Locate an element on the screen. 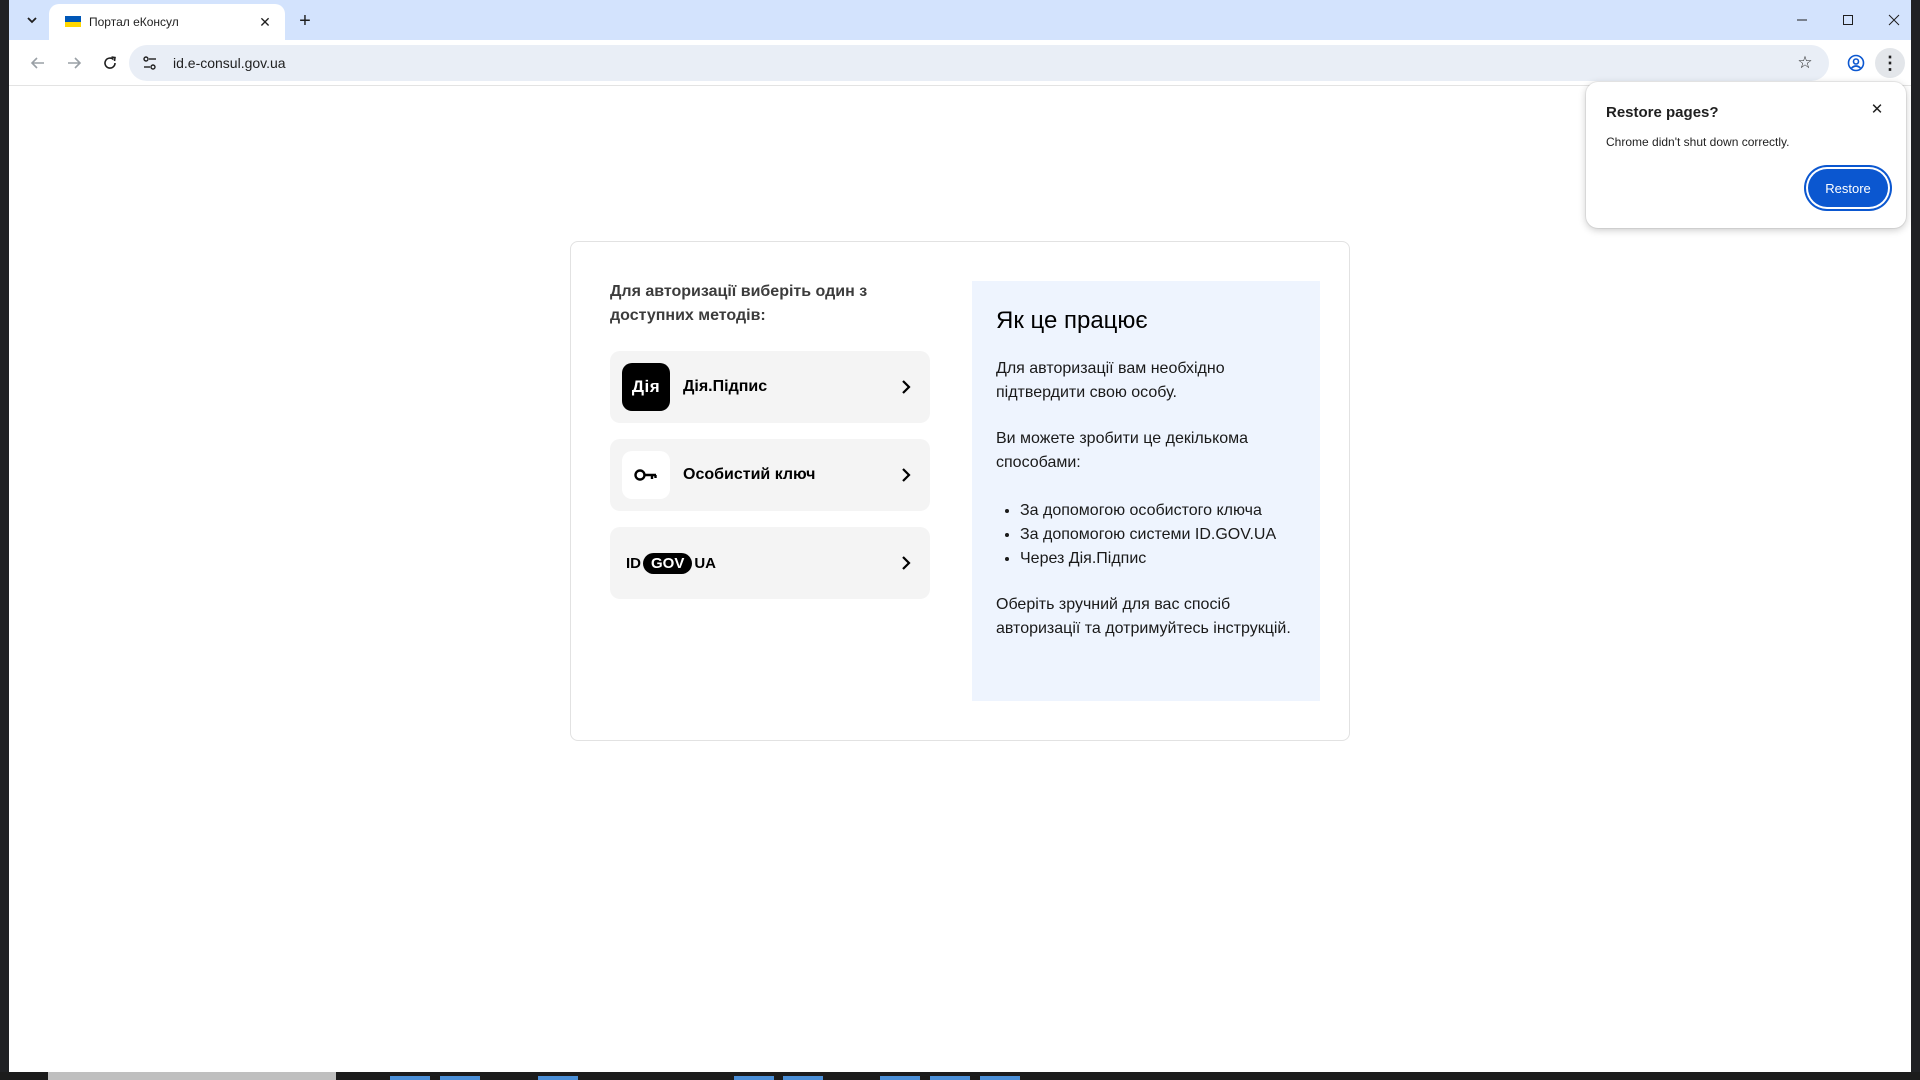 The height and width of the screenshot is (1080, 1920). browser-toolbar: id.e-consul.gov.ua ☆ ⋮ is located at coordinates (960, 63).